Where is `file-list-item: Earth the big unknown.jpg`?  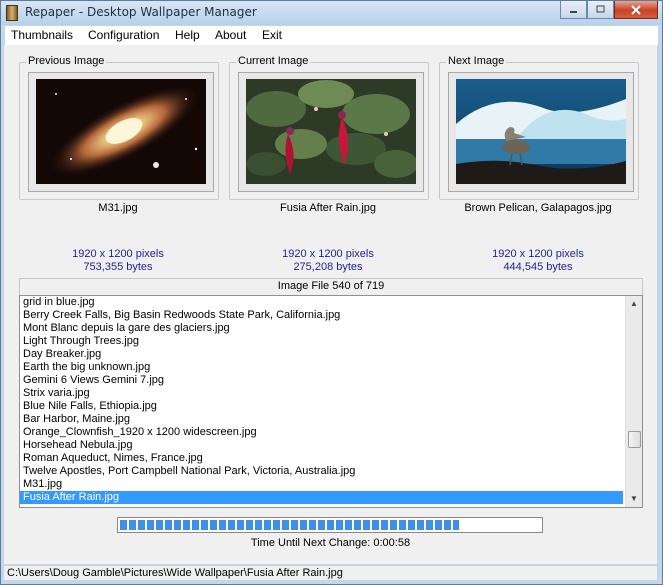
file-list-item: Earth the big unknown.jpg is located at coordinates (321, 367).